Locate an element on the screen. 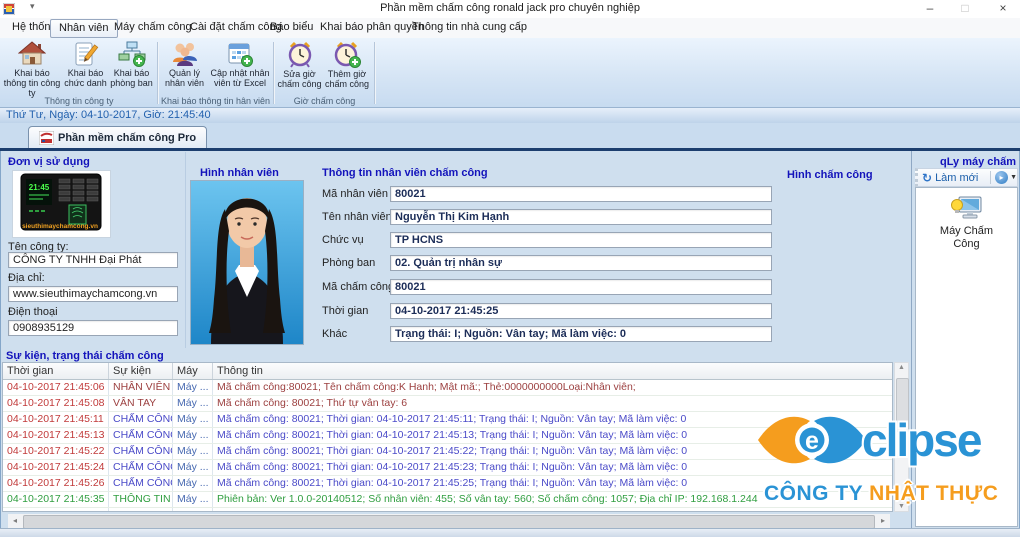  attendance-device-image: 21:45 sieuthimaychamcong.vn is located at coordinates (61, 204).